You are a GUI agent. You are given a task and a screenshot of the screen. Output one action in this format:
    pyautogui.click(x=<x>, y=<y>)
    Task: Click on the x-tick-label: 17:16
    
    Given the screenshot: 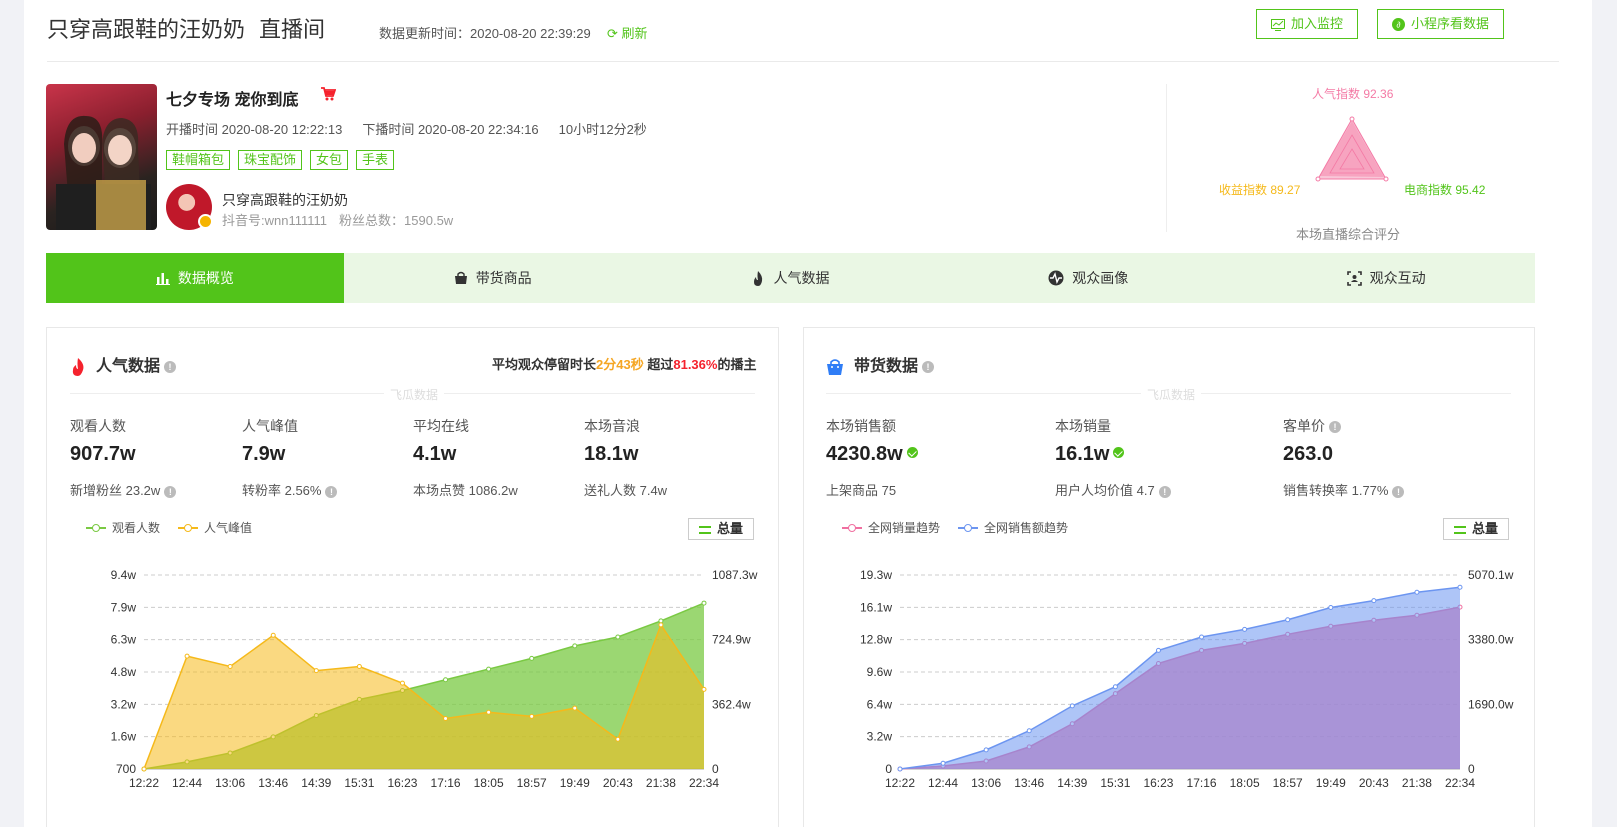 What is the action you would take?
    pyautogui.click(x=1202, y=783)
    